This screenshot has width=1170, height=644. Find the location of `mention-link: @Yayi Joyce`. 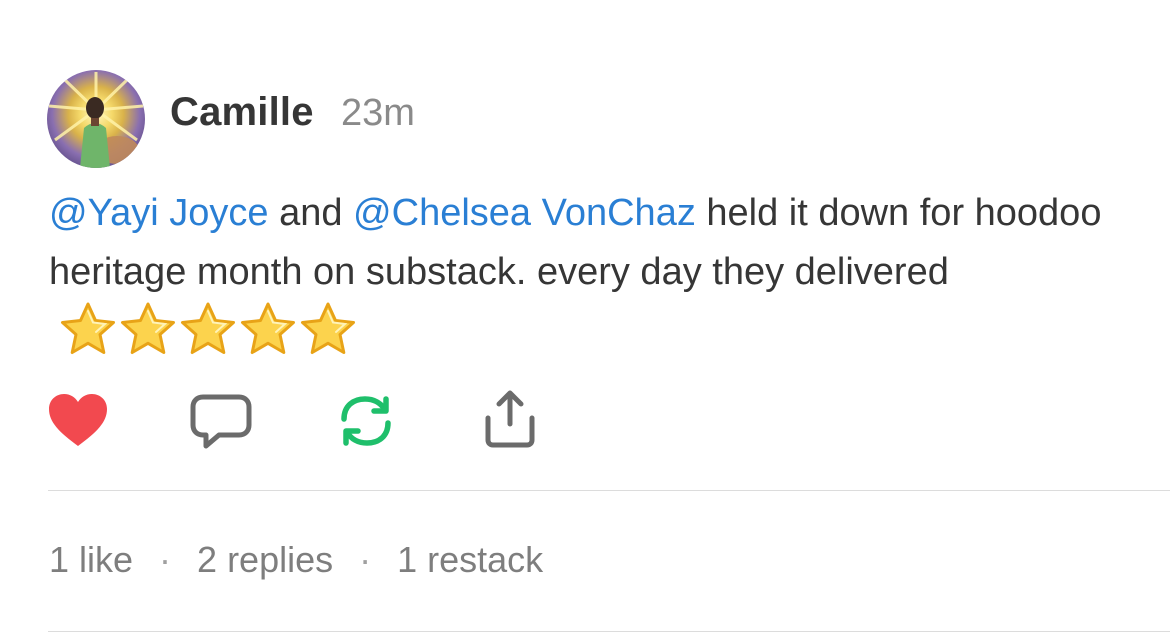

mention-link: @Yayi Joyce is located at coordinates (159, 213).